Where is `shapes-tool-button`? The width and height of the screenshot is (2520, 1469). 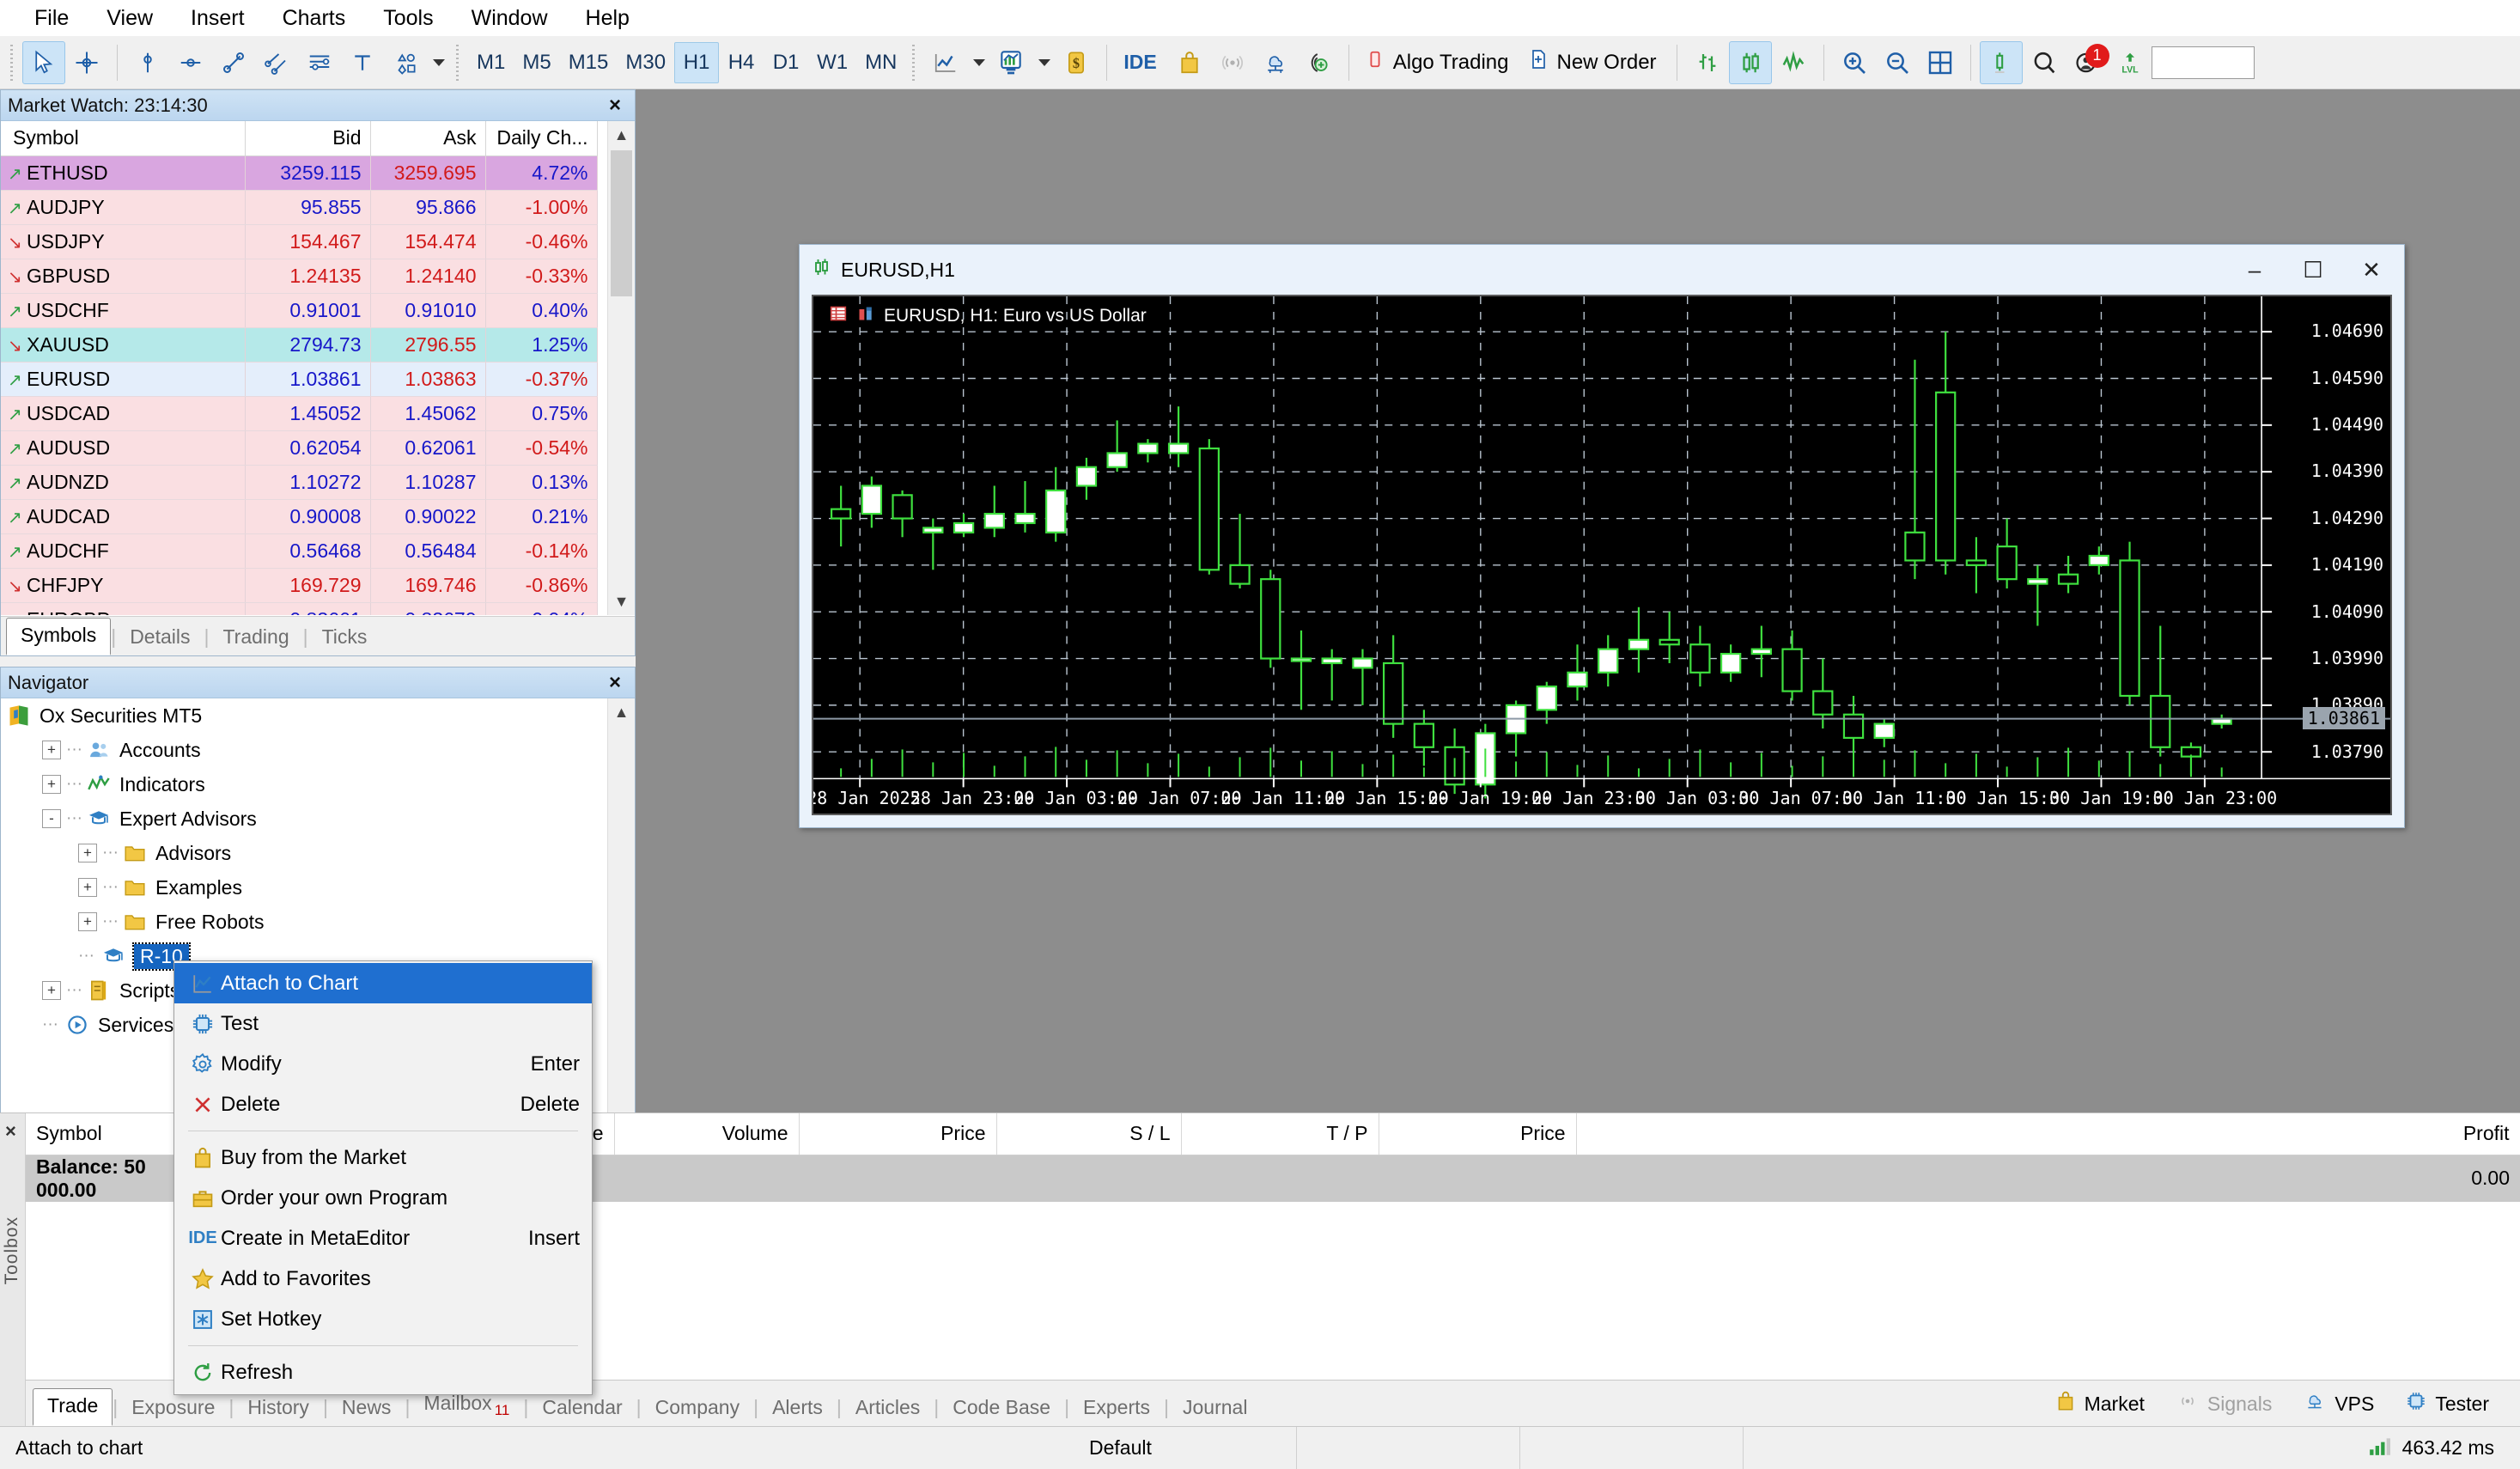 shapes-tool-button is located at coordinates (406, 62).